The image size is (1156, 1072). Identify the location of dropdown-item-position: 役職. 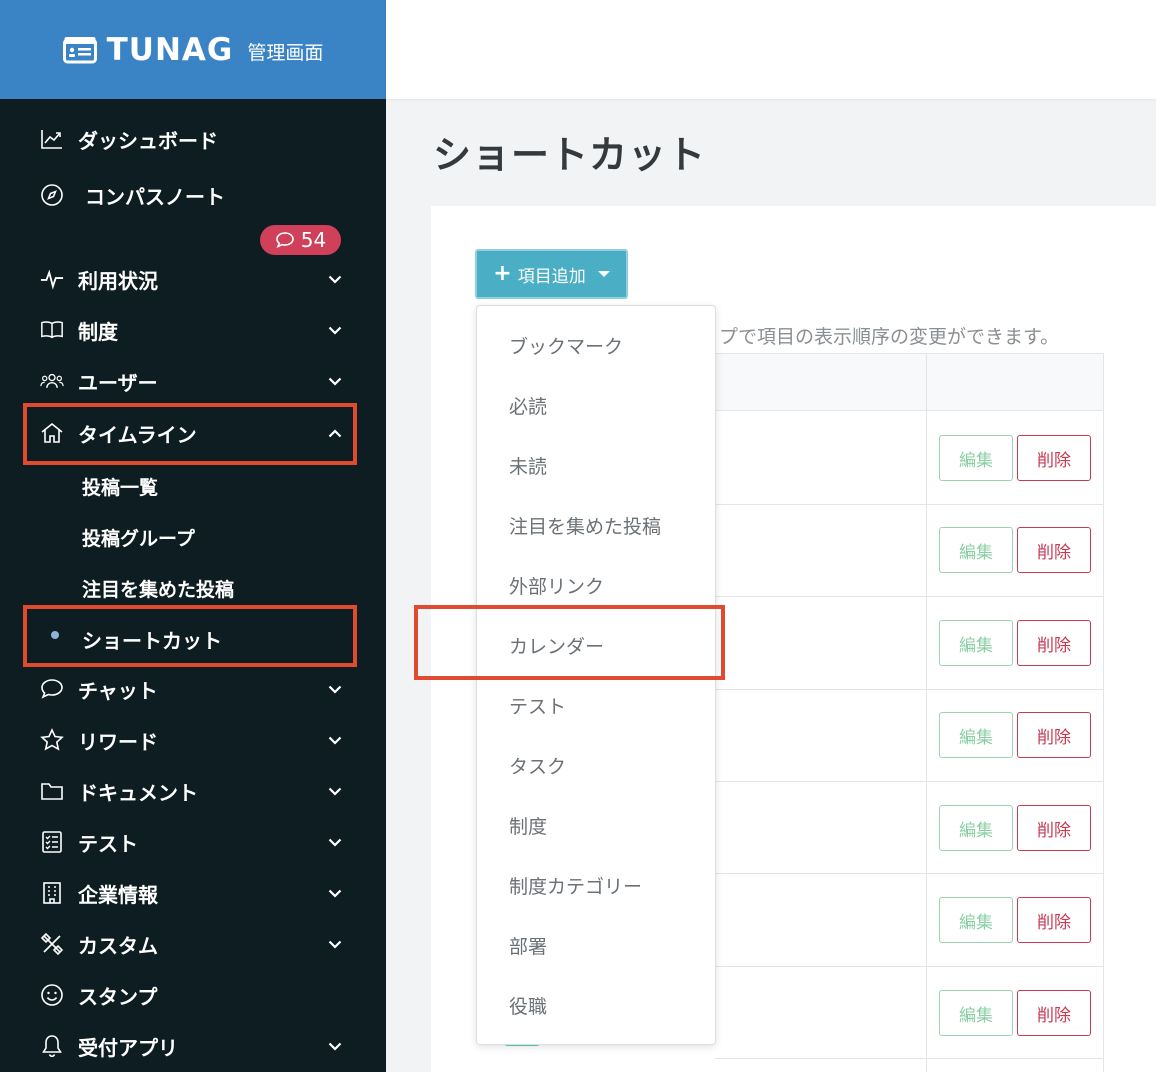
(528, 1005).